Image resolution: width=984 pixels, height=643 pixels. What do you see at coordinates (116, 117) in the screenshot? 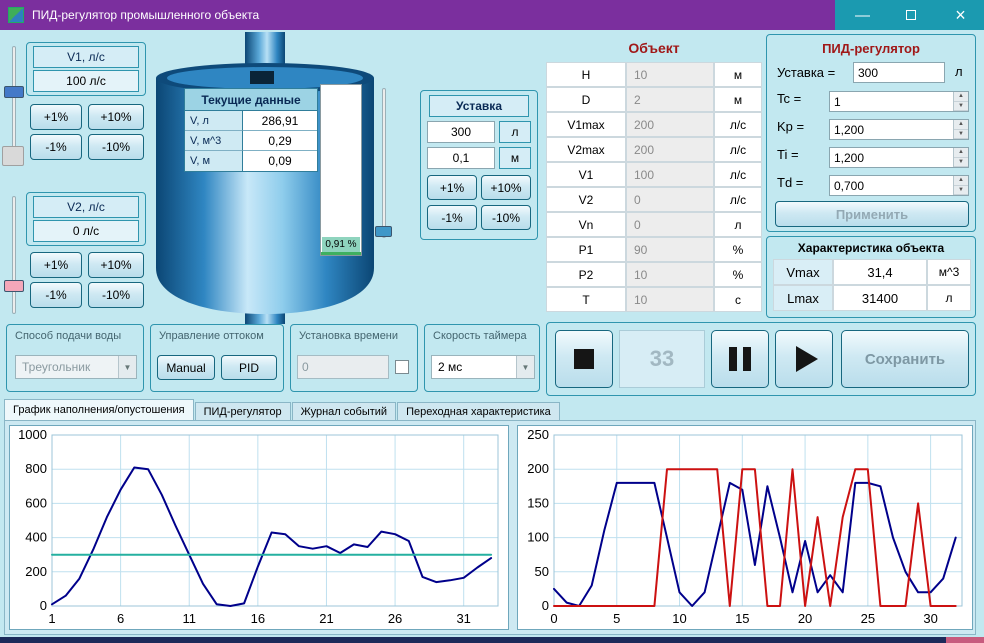
I see `v1-plus10-button: +10%` at bounding box center [116, 117].